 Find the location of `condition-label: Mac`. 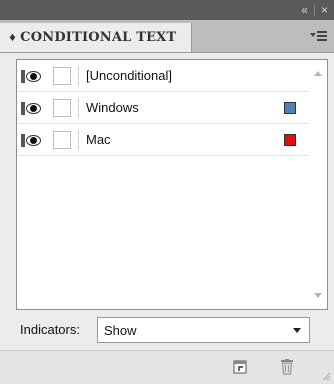

condition-label: Mac is located at coordinates (98, 139).